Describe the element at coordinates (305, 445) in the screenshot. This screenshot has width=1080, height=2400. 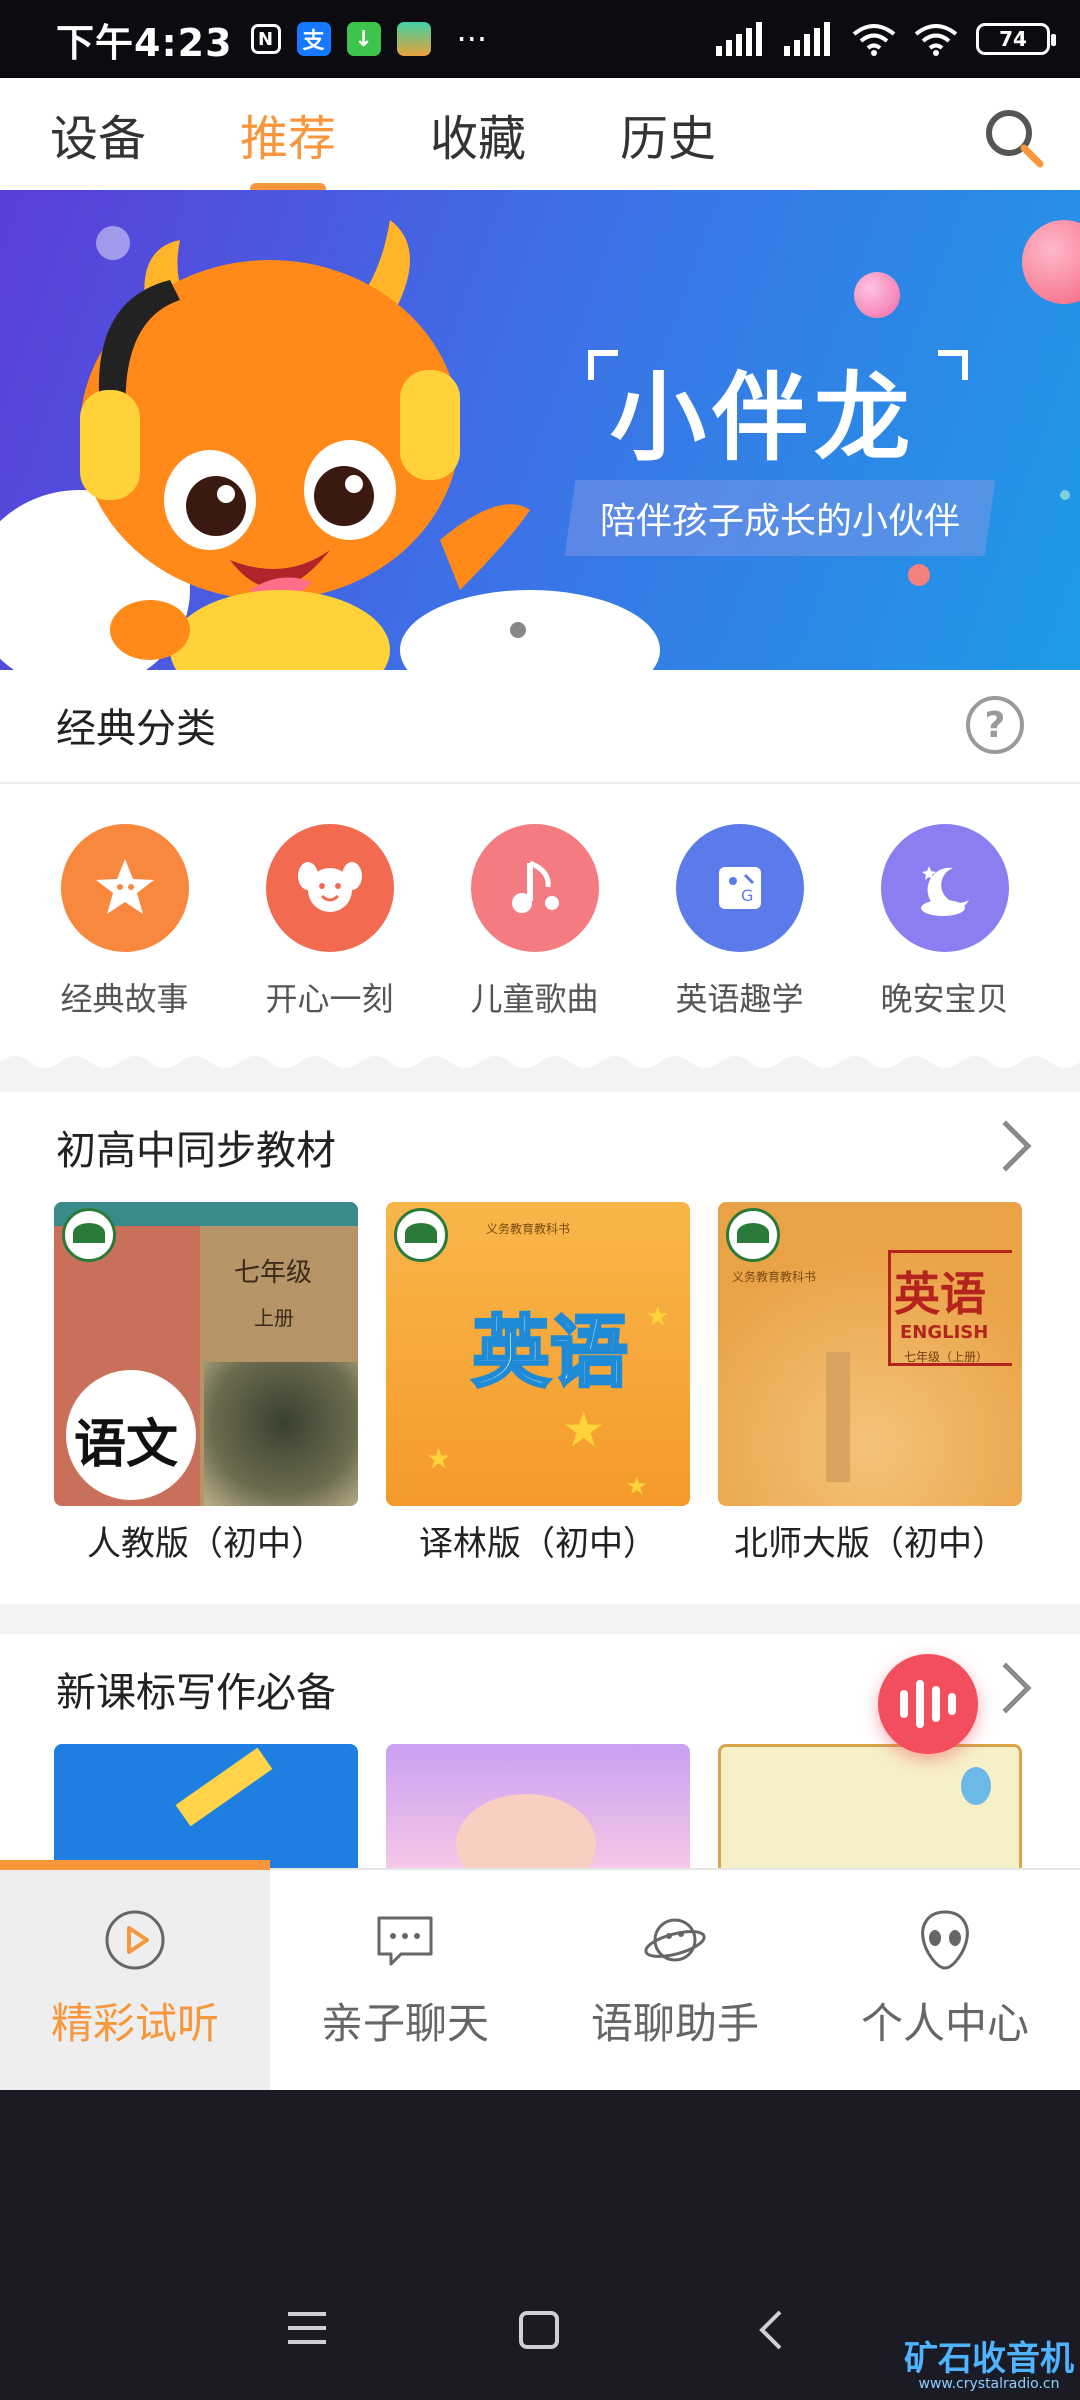
I see `dragon-mascot` at that location.